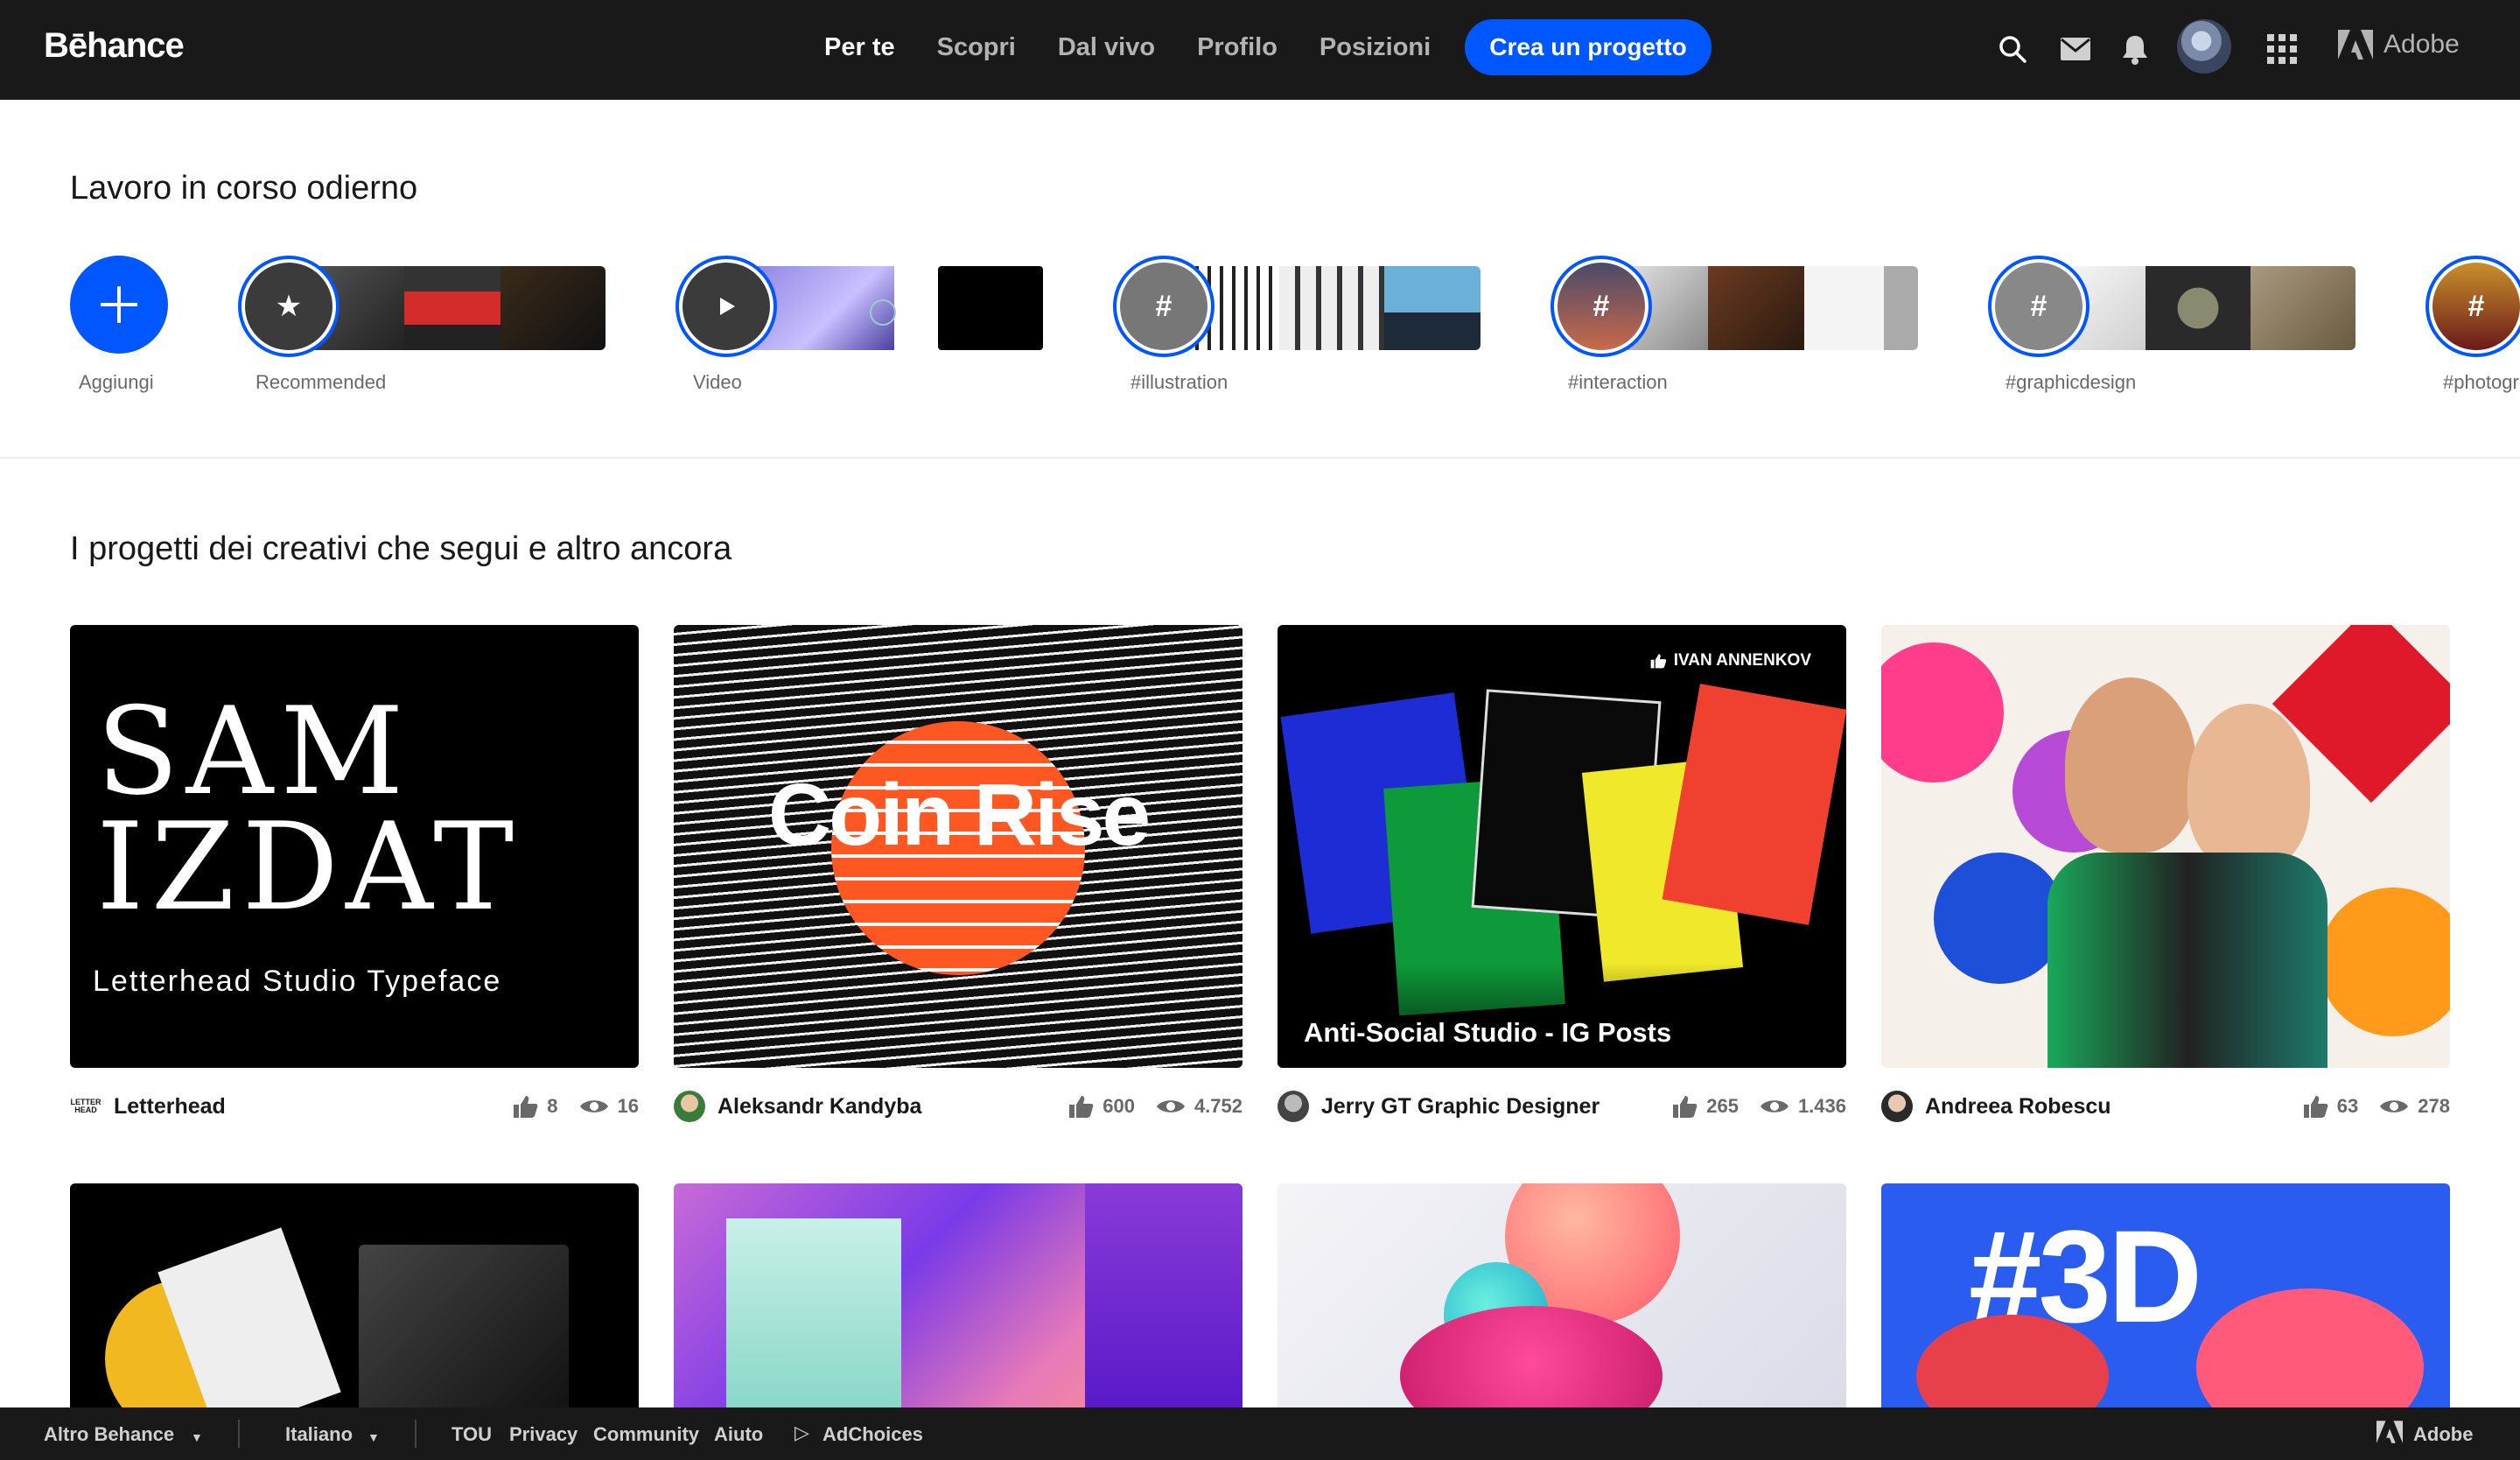 The height and width of the screenshot is (1460, 2520). I want to click on bell-icon, so click(2135, 49).